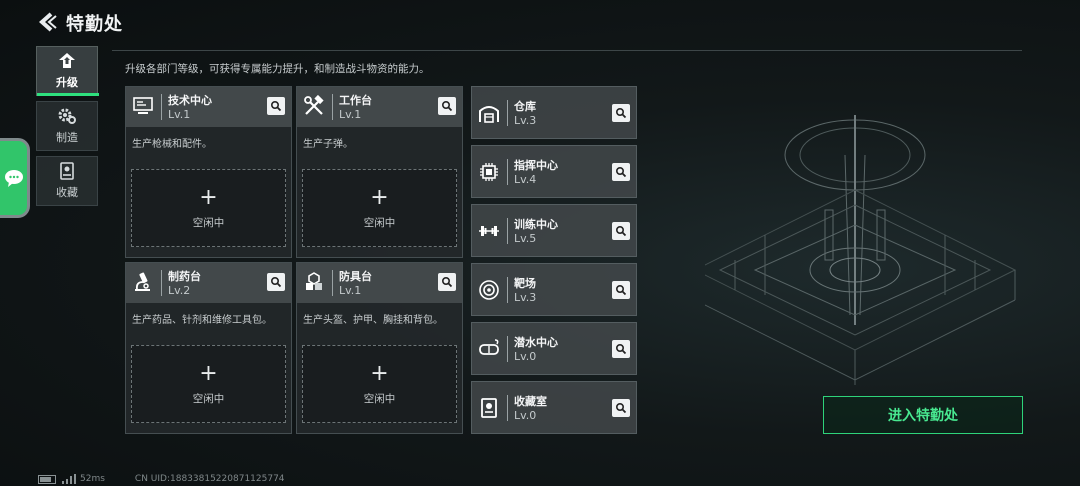  Describe the element at coordinates (142, 281) in the screenshot. I see `pharmacy-microscope-icon` at that location.